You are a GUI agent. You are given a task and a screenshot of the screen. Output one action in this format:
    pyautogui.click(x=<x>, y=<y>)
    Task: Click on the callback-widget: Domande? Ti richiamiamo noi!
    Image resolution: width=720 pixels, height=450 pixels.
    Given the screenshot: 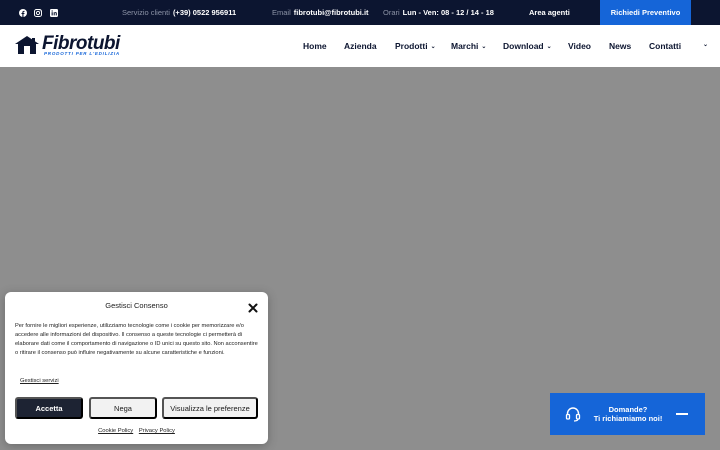 What is the action you would take?
    pyautogui.click(x=627, y=414)
    